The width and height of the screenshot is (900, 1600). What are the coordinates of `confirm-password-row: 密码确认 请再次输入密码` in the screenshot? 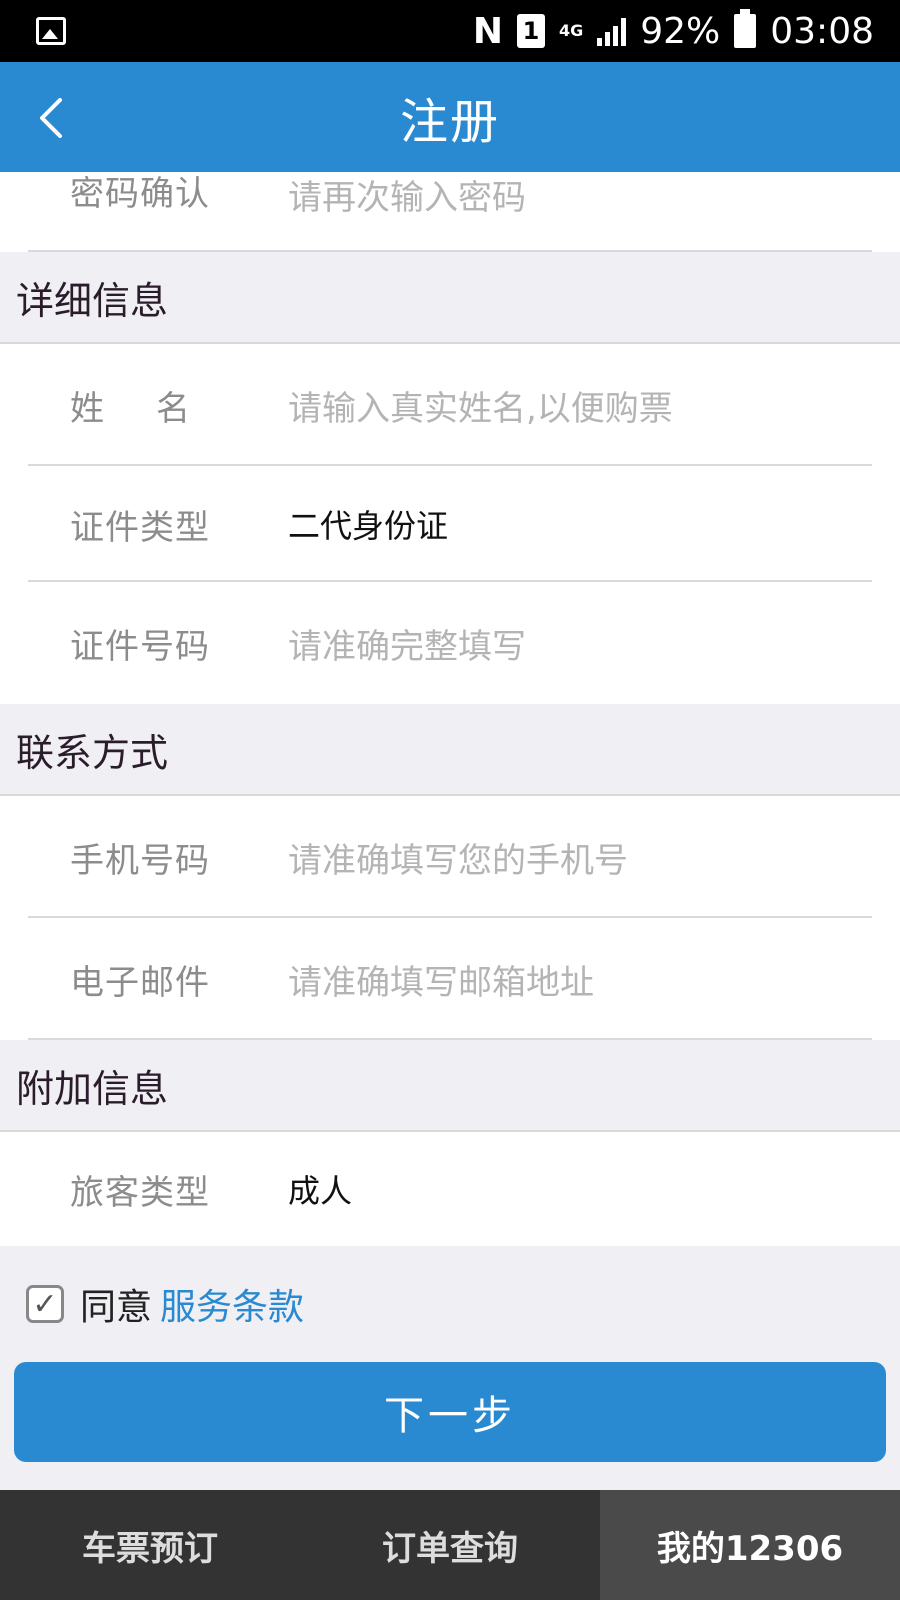 It's located at (450, 212).